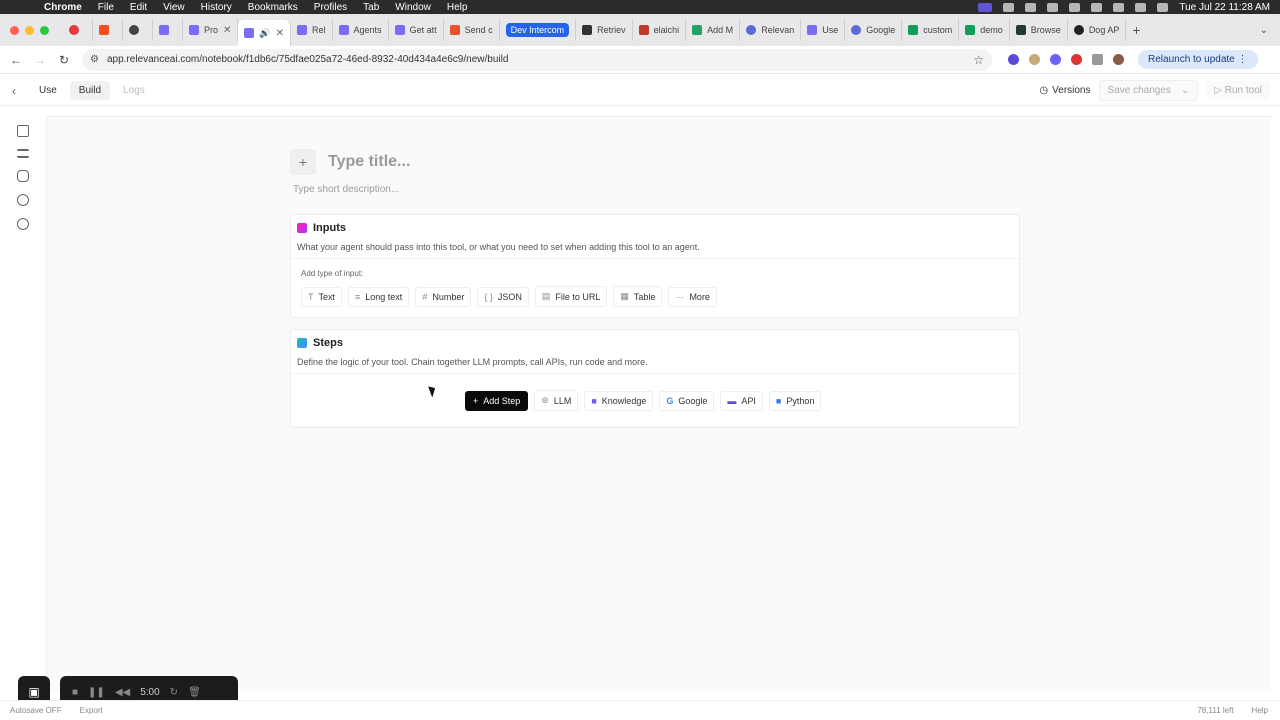 This screenshot has height=720, width=1280. Describe the element at coordinates (985, 7) in the screenshot. I see `screen-record-icon` at that location.